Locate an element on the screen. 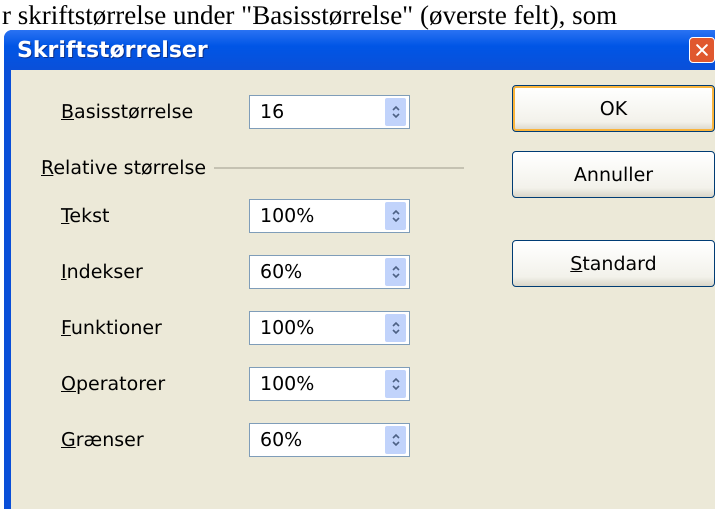 The width and height of the screenshot is (715, 509). field-label: Indekser is located at coordinates (102, 272).